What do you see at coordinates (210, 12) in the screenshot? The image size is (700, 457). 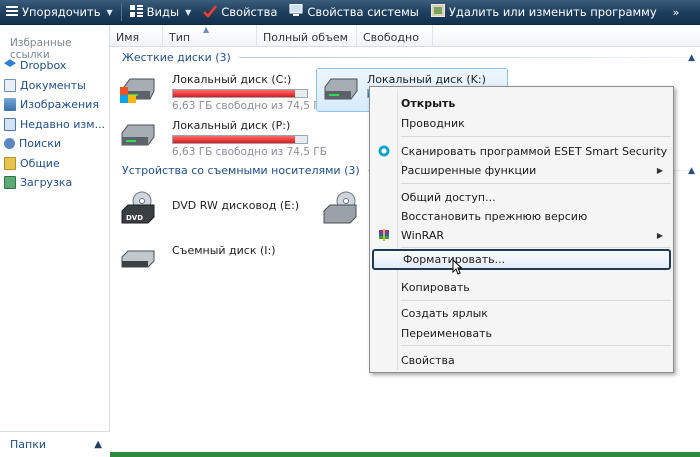 I see `checkmark-icon` at bounding box center [210, 12].